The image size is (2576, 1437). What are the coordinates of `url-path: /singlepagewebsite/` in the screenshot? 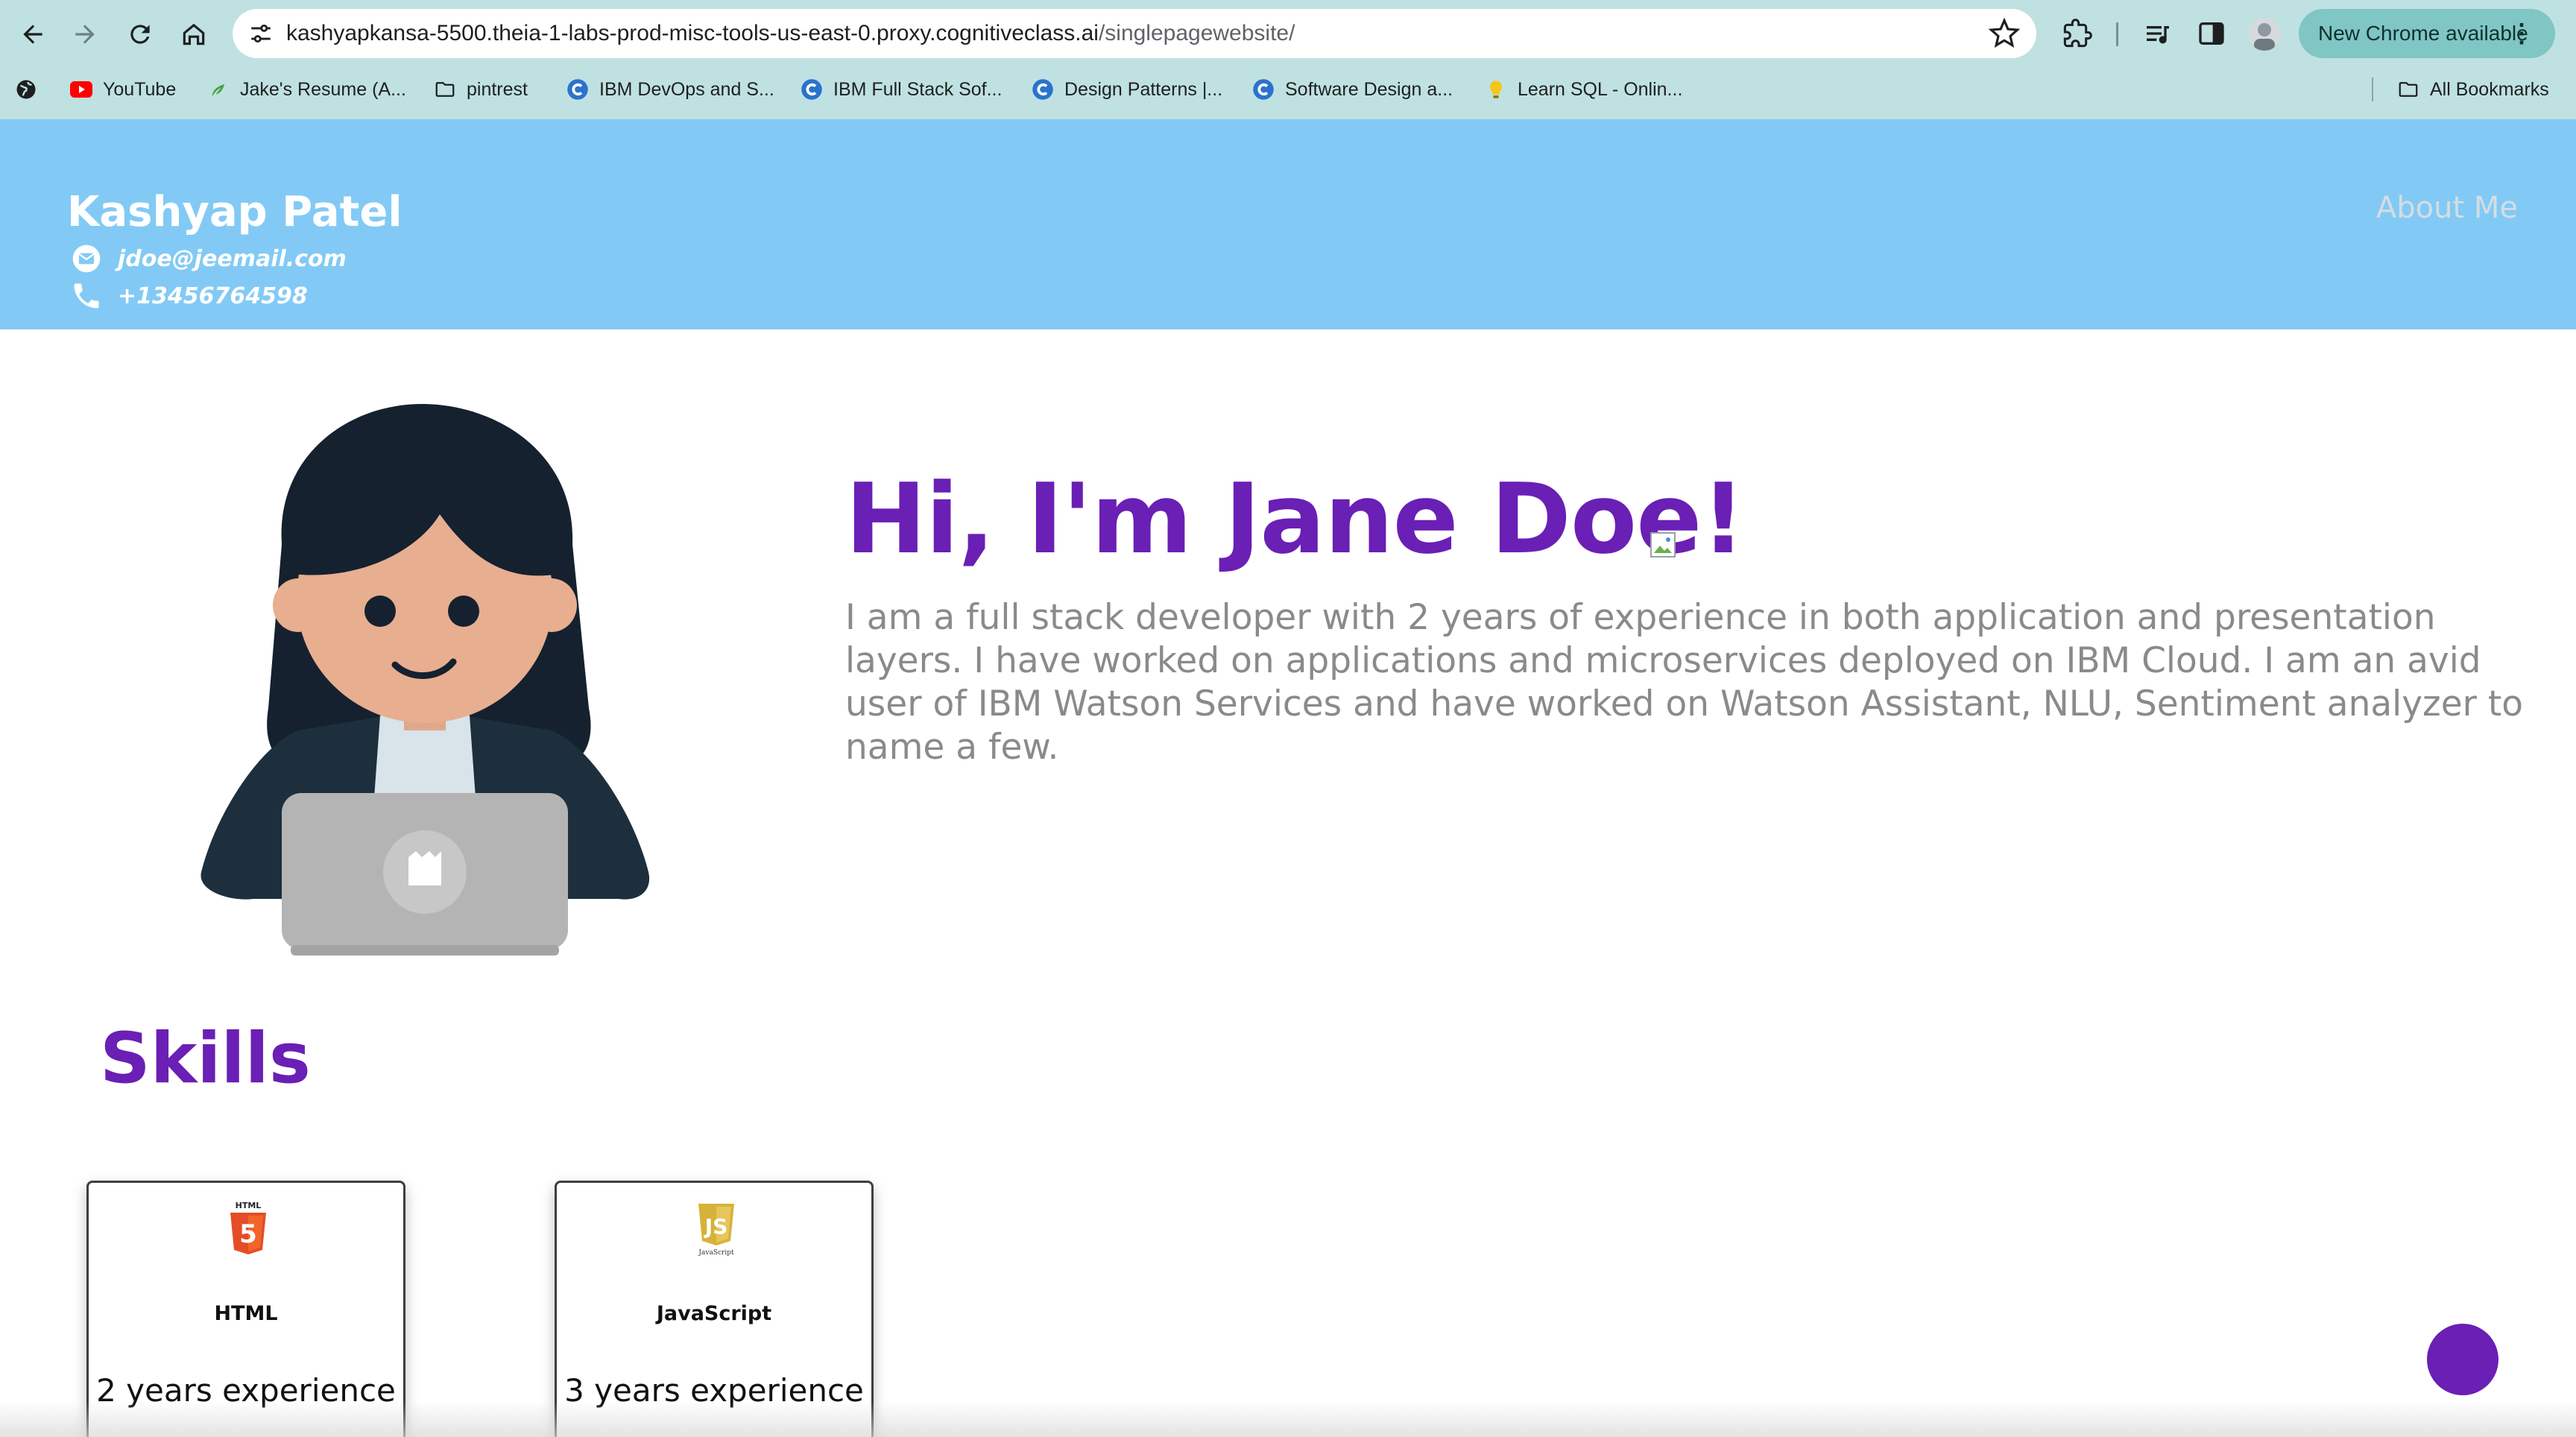 It's located at (1196, 33).